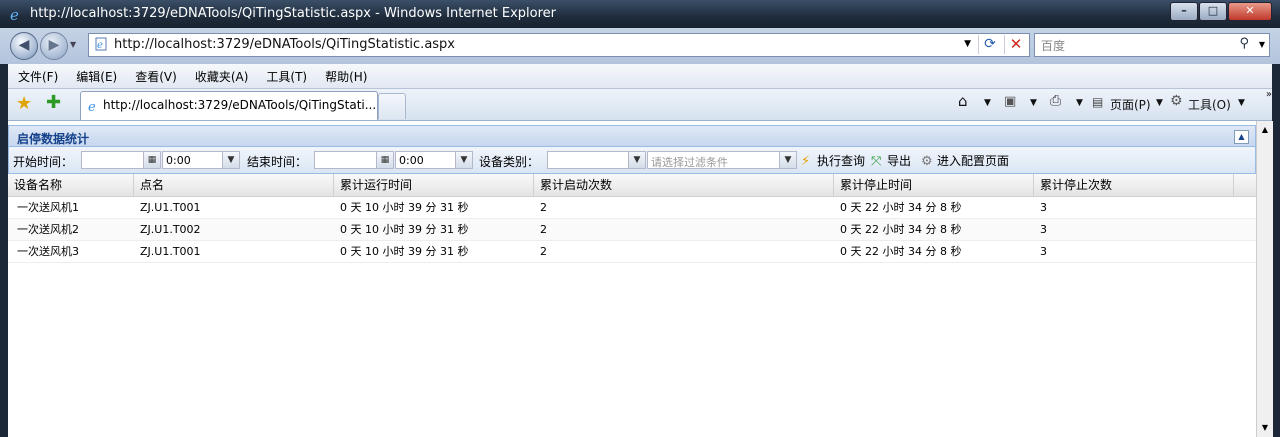 This screenshot has height=437, width=1280. I want to click on column-header: 设备名称, so click(71, 185).